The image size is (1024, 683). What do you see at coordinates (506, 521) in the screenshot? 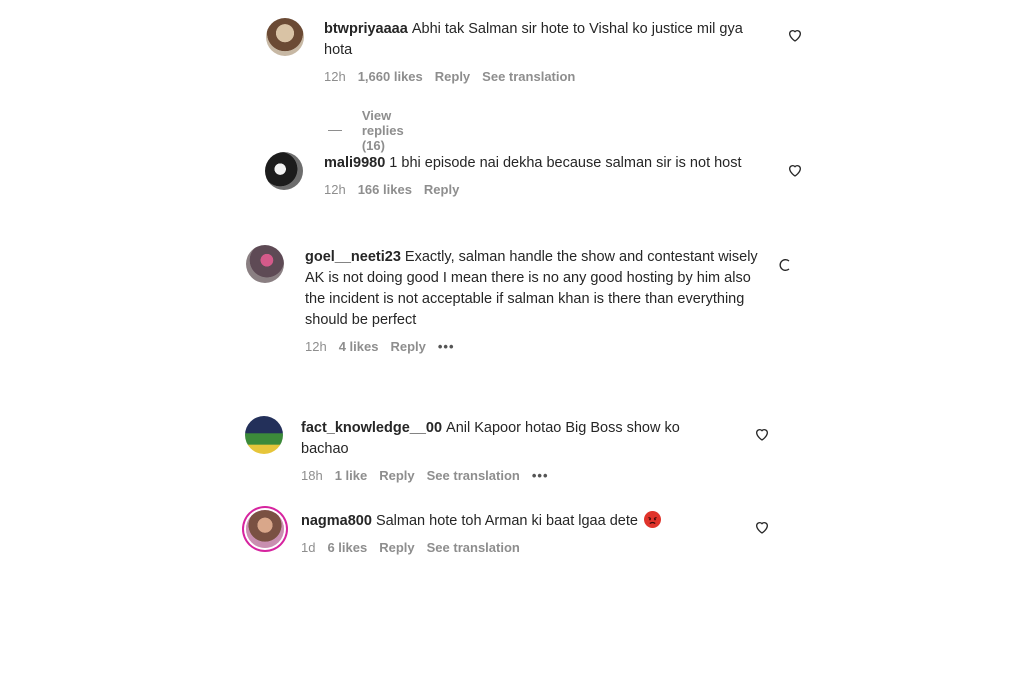
I see `comment-body: Salman hote toh Arman ki baat lgaa dete` at bounding box center [506, 521].